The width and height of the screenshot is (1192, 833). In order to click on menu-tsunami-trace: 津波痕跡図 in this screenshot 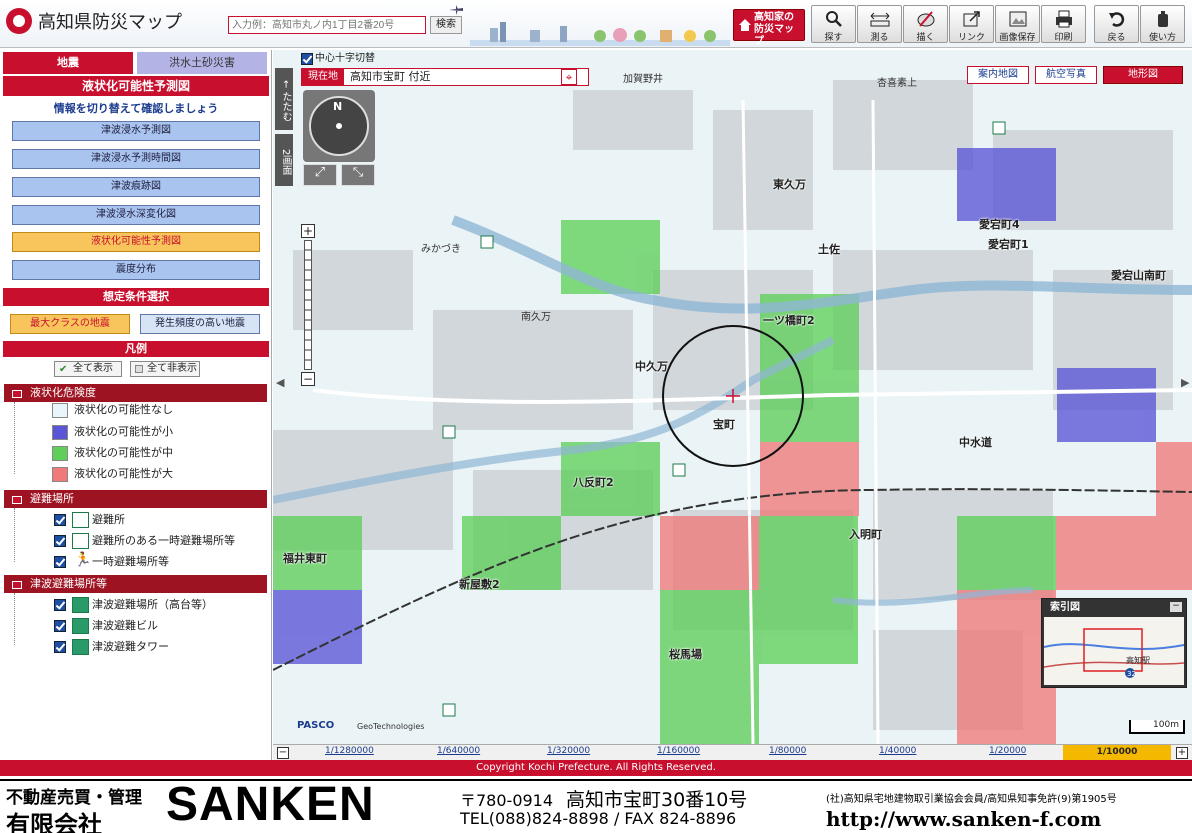, I will do `click(136, 187)`.